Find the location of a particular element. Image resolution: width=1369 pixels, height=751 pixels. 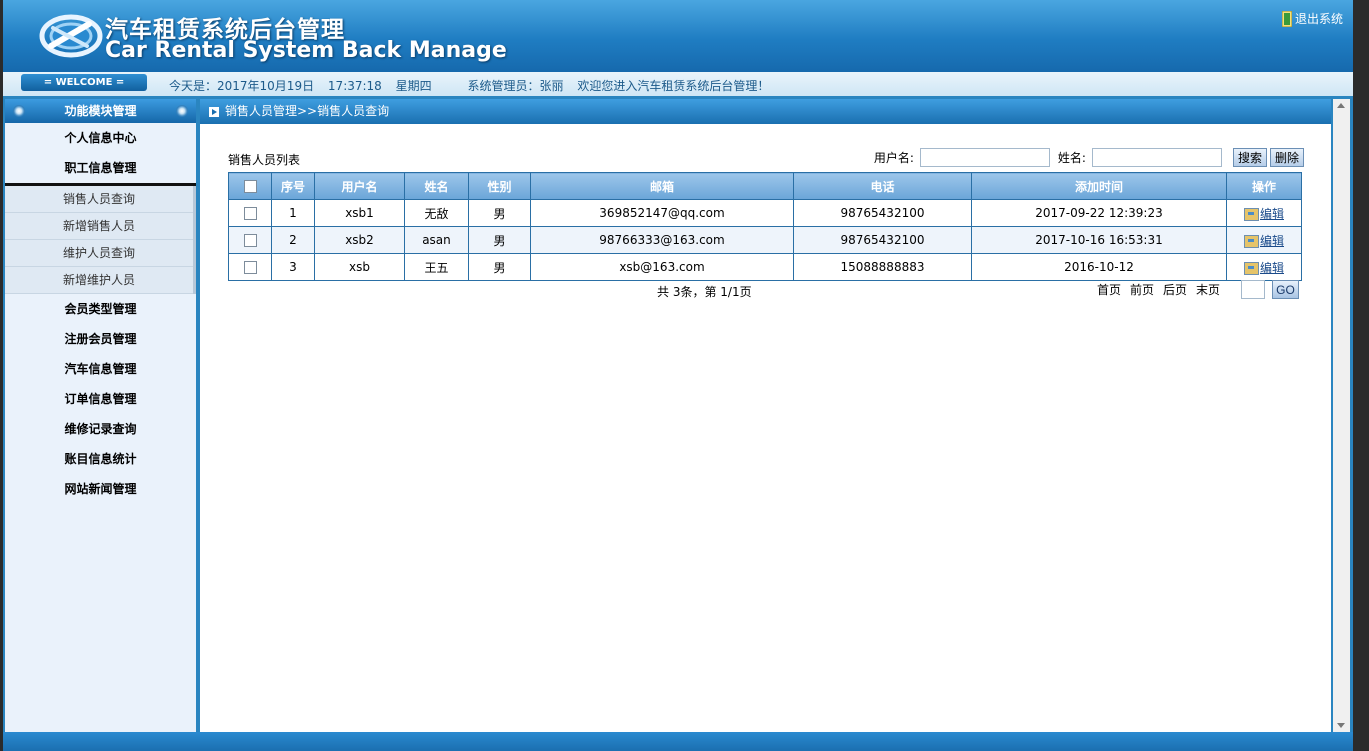

cell-name: 无敌 is located at coordinates (436, 213).